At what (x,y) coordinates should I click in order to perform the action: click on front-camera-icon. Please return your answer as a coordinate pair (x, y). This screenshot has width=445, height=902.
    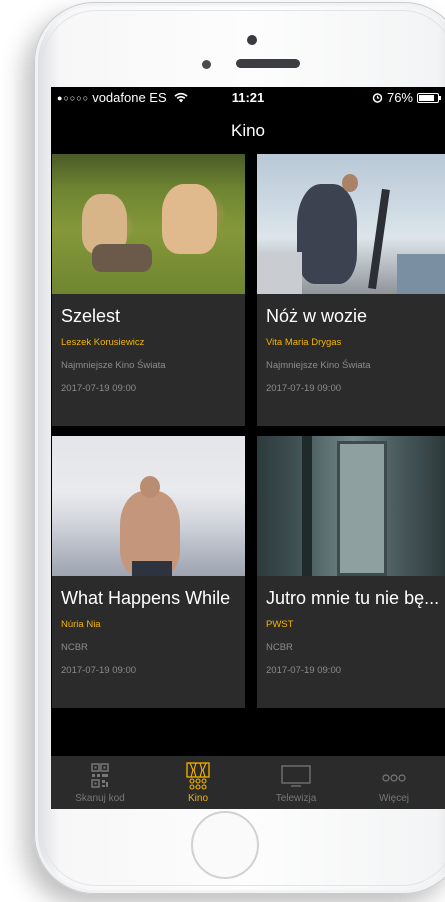
    Looking at the image, I should click on (252, 40).